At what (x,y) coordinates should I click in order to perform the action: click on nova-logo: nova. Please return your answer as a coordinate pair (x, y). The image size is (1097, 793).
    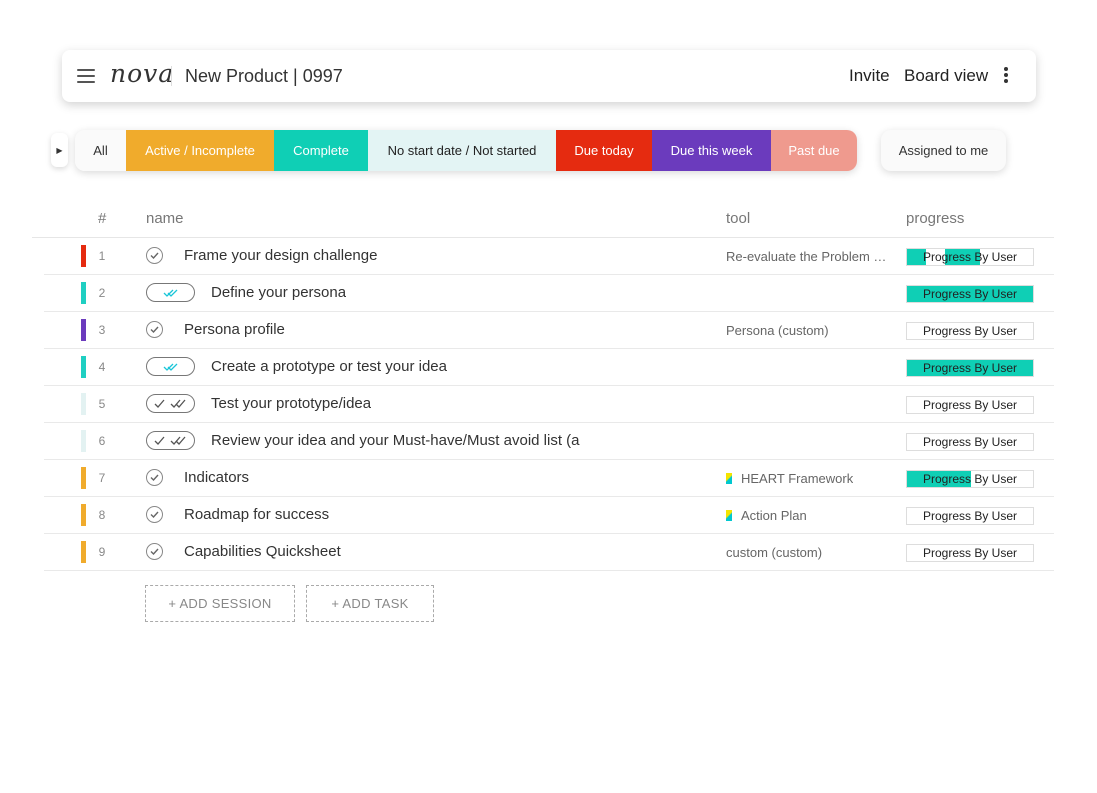
    Looking at the image, I should click on (142, 73).